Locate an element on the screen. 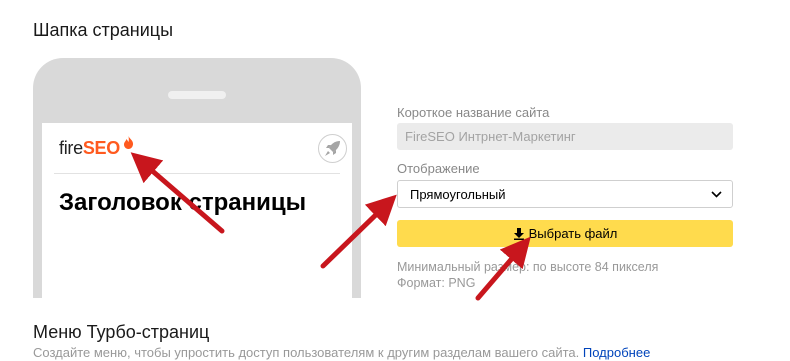 This screenshot has width=790, height=361. phone-speaker is located at coordinates (197, 95).